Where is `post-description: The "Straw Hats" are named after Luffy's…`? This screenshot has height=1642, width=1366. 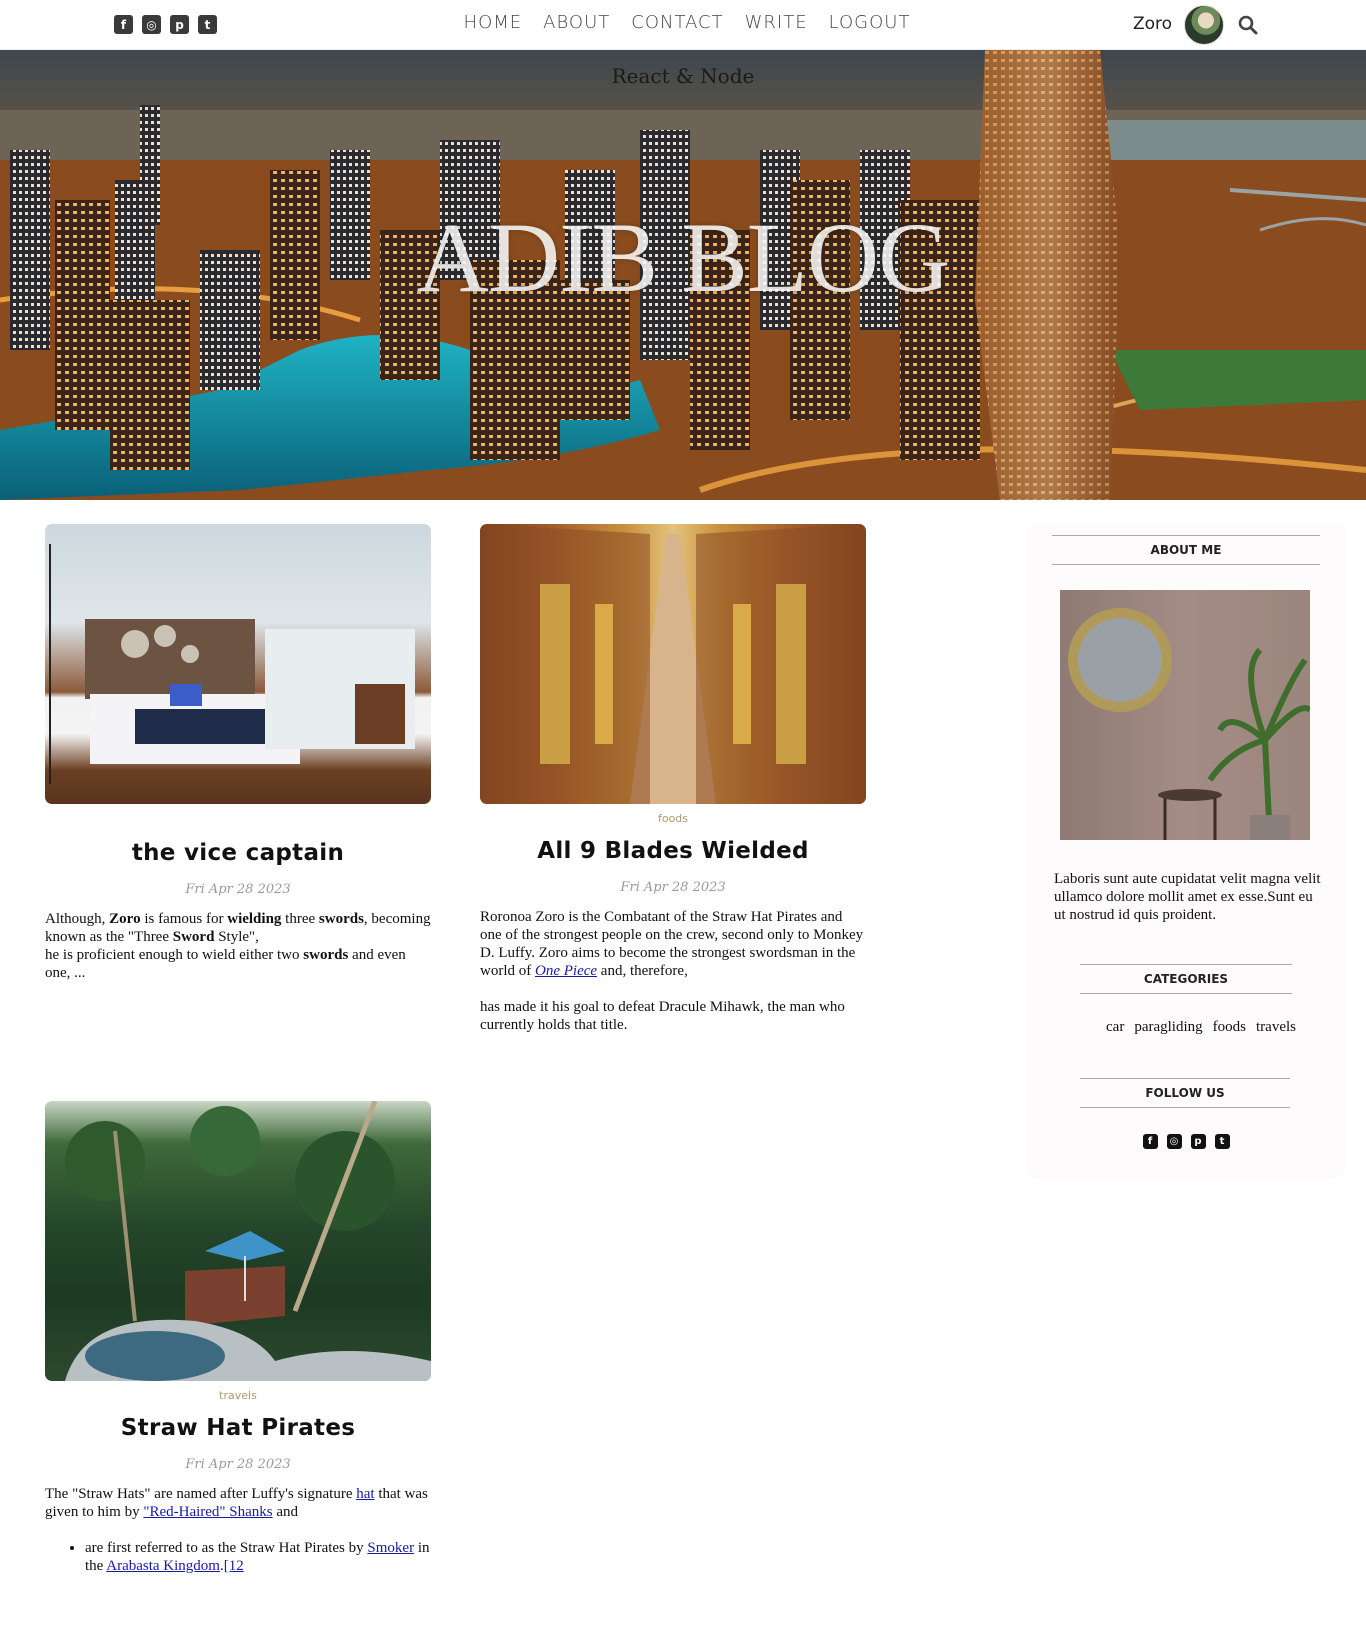 post-description: The "Straw Hats" are named after Luffy's… is located at coordinates (238, 1530).